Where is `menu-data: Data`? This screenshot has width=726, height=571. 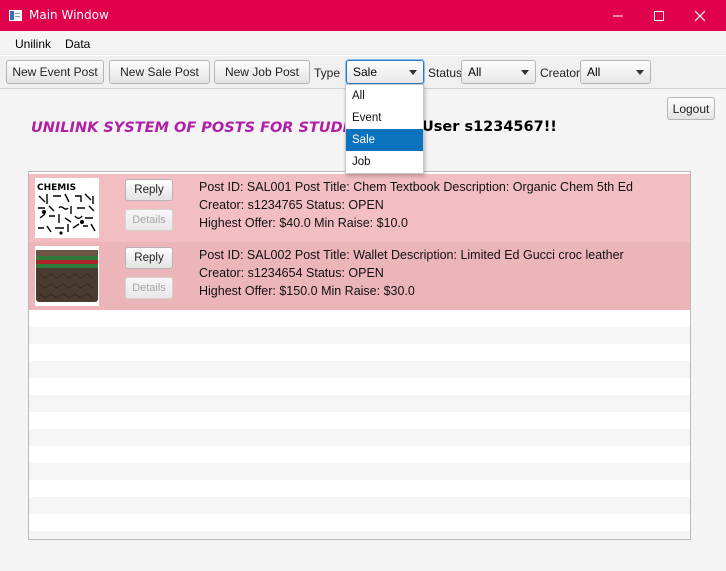 menu-data: Data is located at coordinates (77, 44).